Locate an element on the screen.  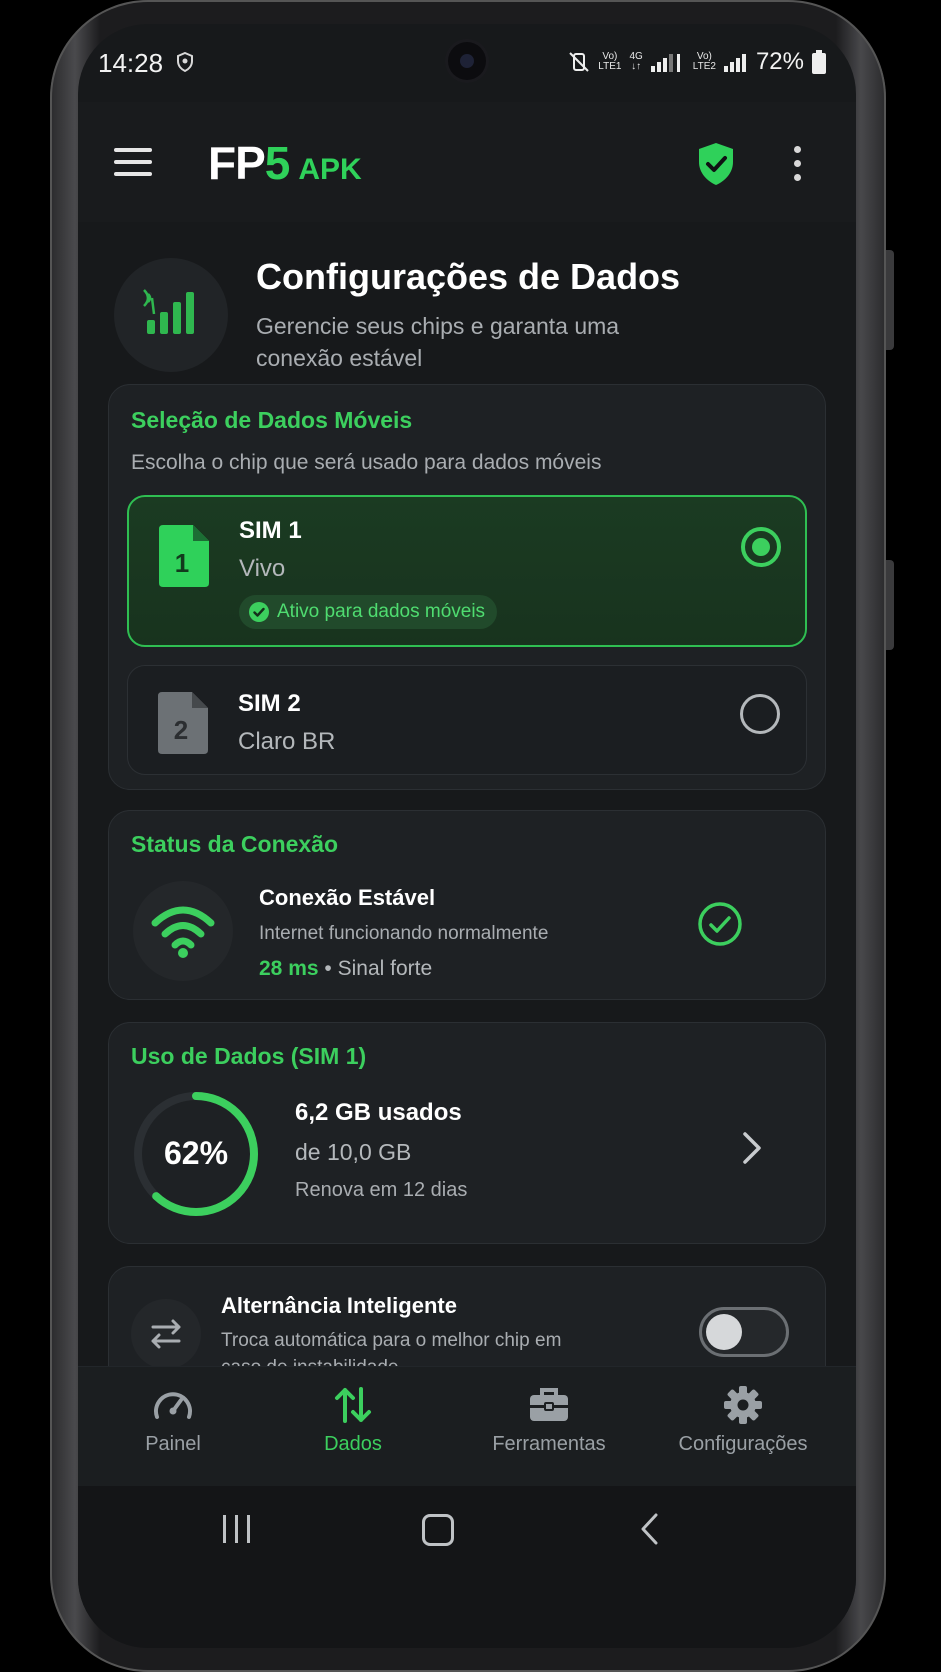
status-bar: 14:28 Vo) LTE1 4G ↓↑ Vo) LTE2 72% is located at coordinates (467, 63).